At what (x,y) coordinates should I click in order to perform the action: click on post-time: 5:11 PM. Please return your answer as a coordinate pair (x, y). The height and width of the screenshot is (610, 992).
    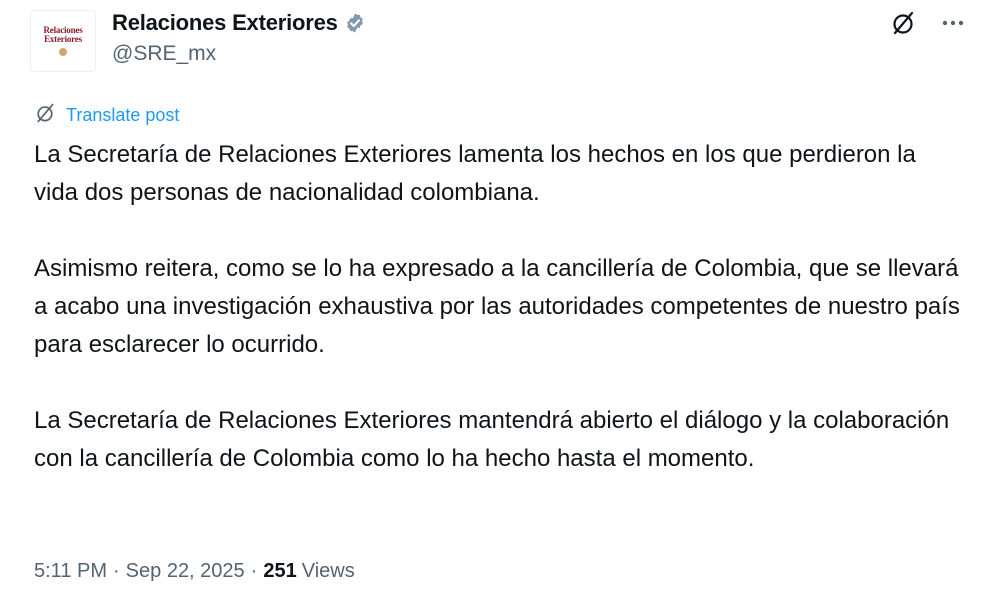
    Looking at the image, I should click on (70, 571).